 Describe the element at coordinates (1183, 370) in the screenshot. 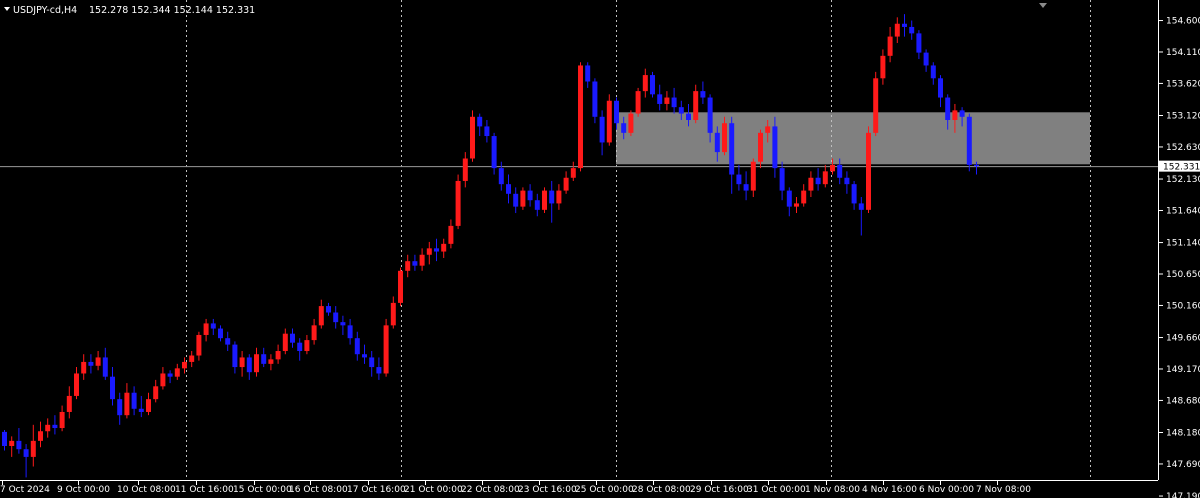

I see `y-tick-label: 149.170` at that location.